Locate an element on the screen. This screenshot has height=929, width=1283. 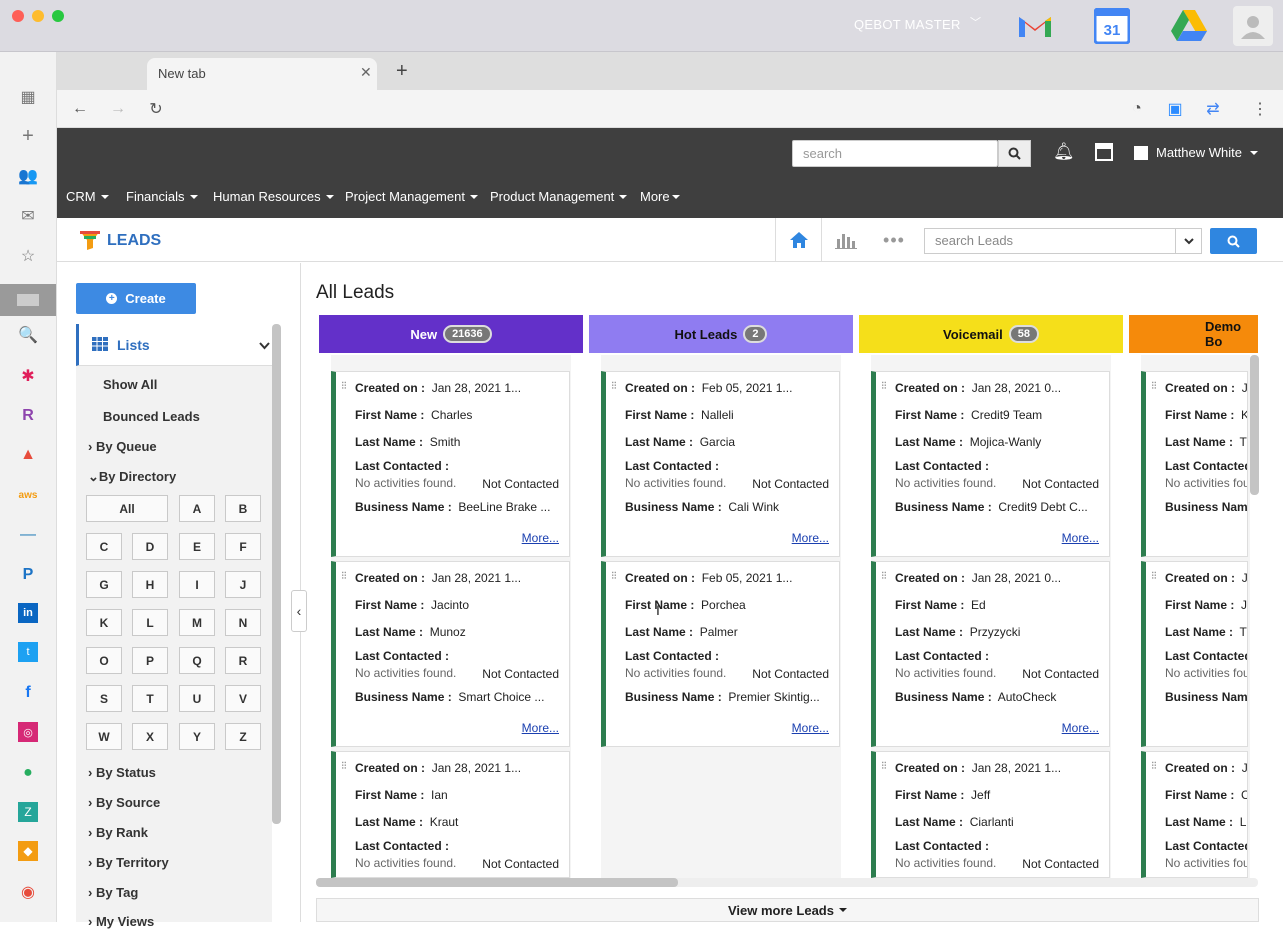
nav-project-management: Project Management is located at coordinates (411, 196).